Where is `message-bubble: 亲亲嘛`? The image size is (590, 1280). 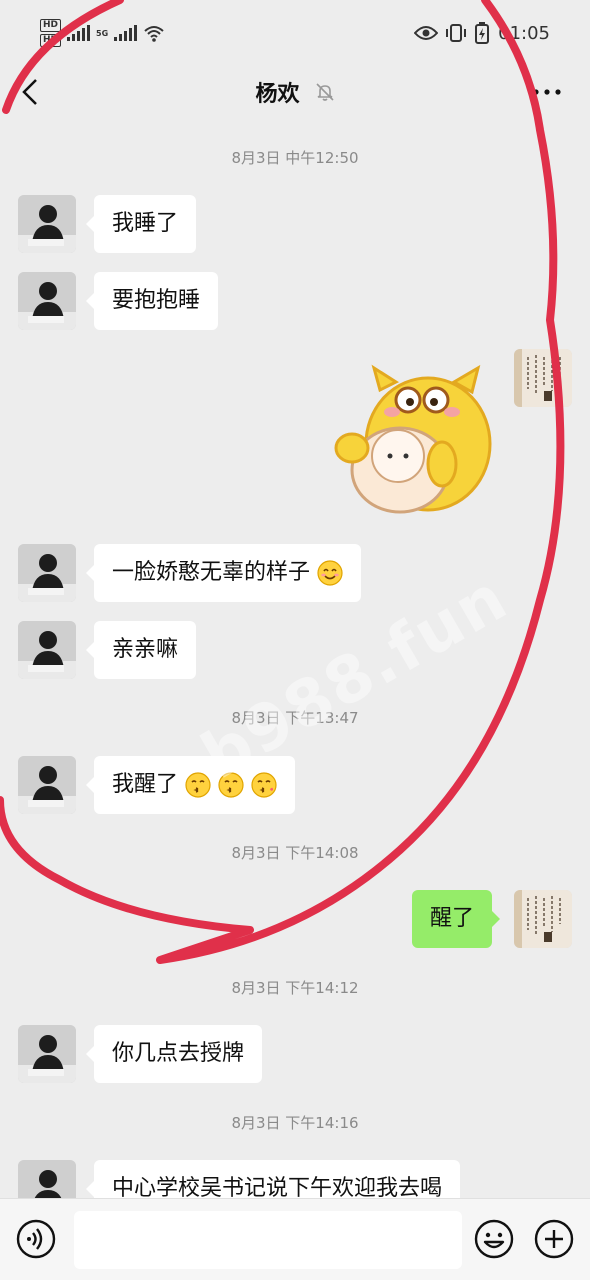 message-bubble: 亲亲嘛 is located at coordinates (141, 650).